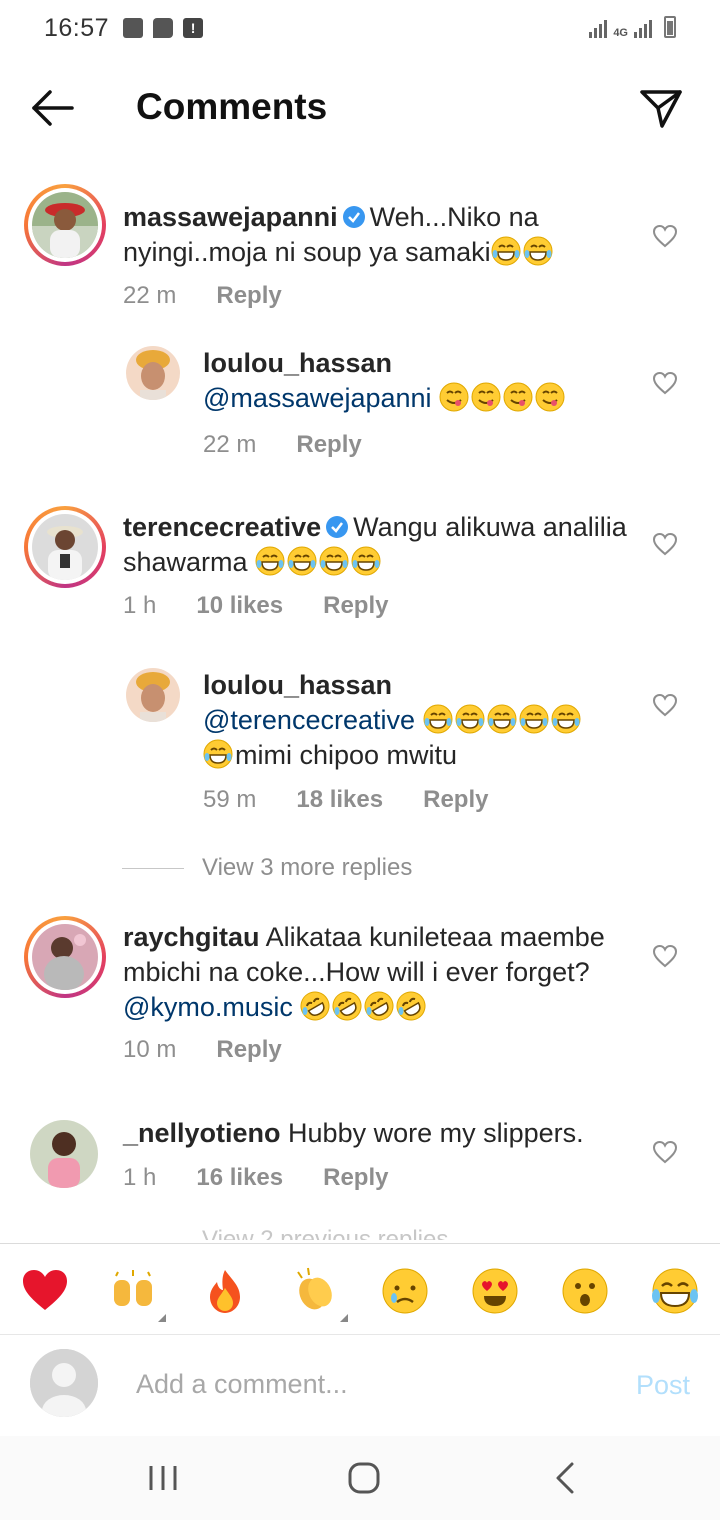  I want to click on back-button, so click(52, 108).